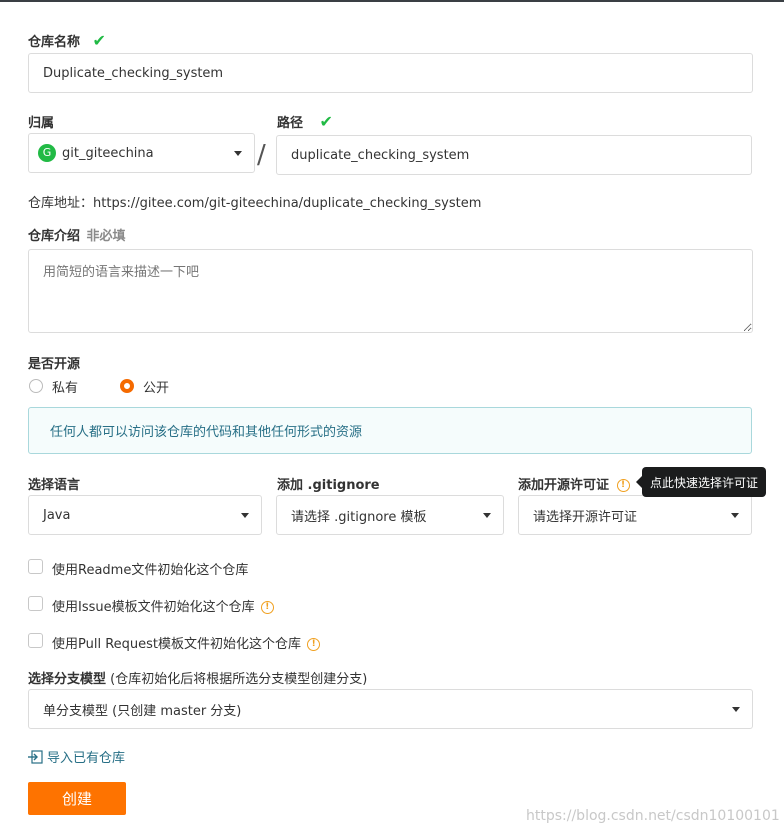  What do you see at coordinates (133, 73) in the screenshot?
I see `repo-name-value: Duplicate_checking_system` at bounding box center [133, 73].